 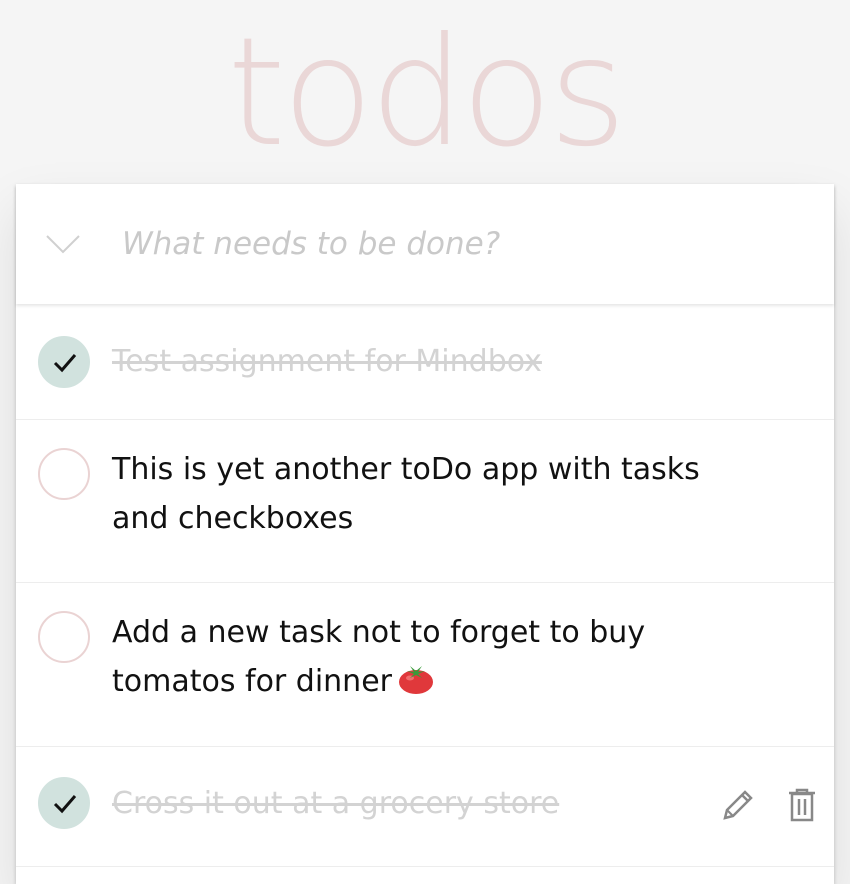 I want to click on tomato-icon, so click(x=416, y=680).